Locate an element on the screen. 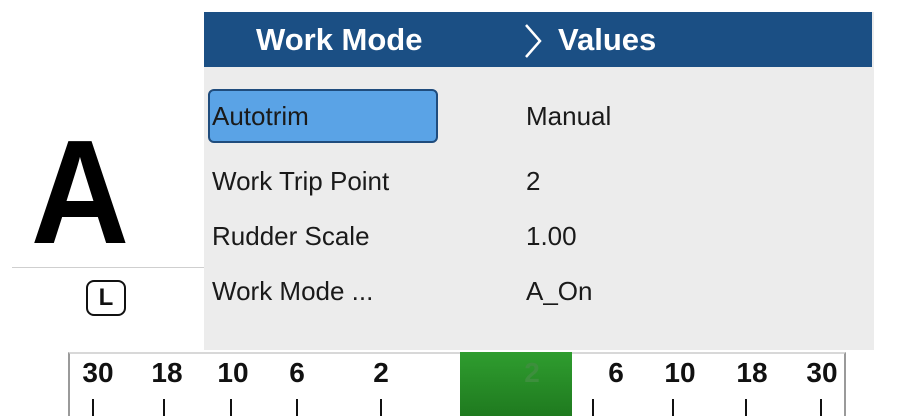 This screenshot has width=898, height=416. mode-letter: A is located at coordinates (80, 192).